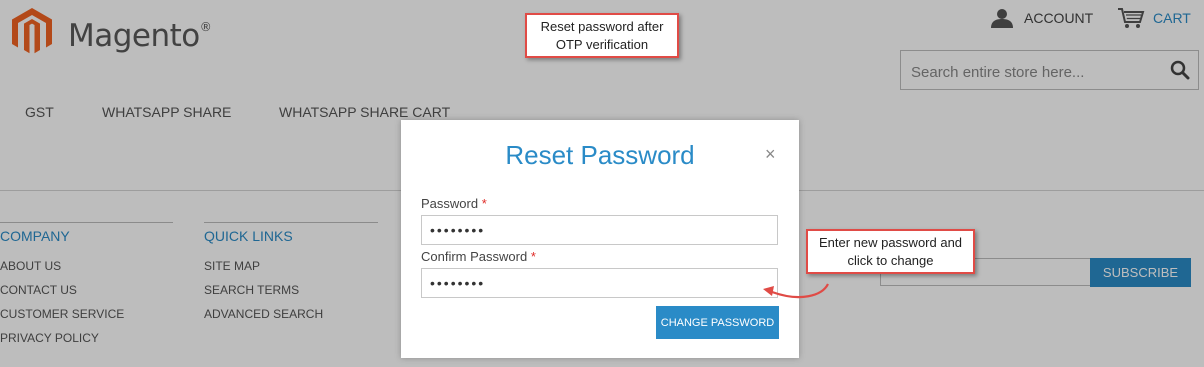  What do you see at coordinates (890, 242) in the screenshot?
I see `annotation-text: Enter new password and` at bounding box center [890, 242].